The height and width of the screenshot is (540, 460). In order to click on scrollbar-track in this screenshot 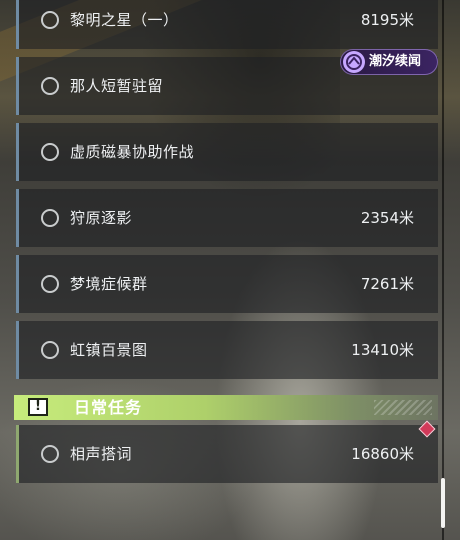, I will do `click(443, 270)`.